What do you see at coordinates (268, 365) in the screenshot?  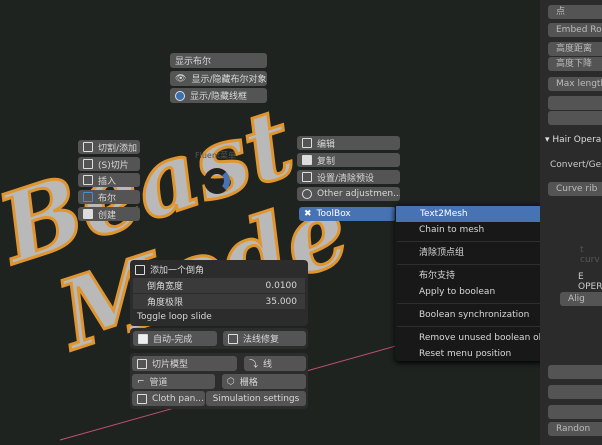 I see `label: 线` at bounding box center [268, 365].